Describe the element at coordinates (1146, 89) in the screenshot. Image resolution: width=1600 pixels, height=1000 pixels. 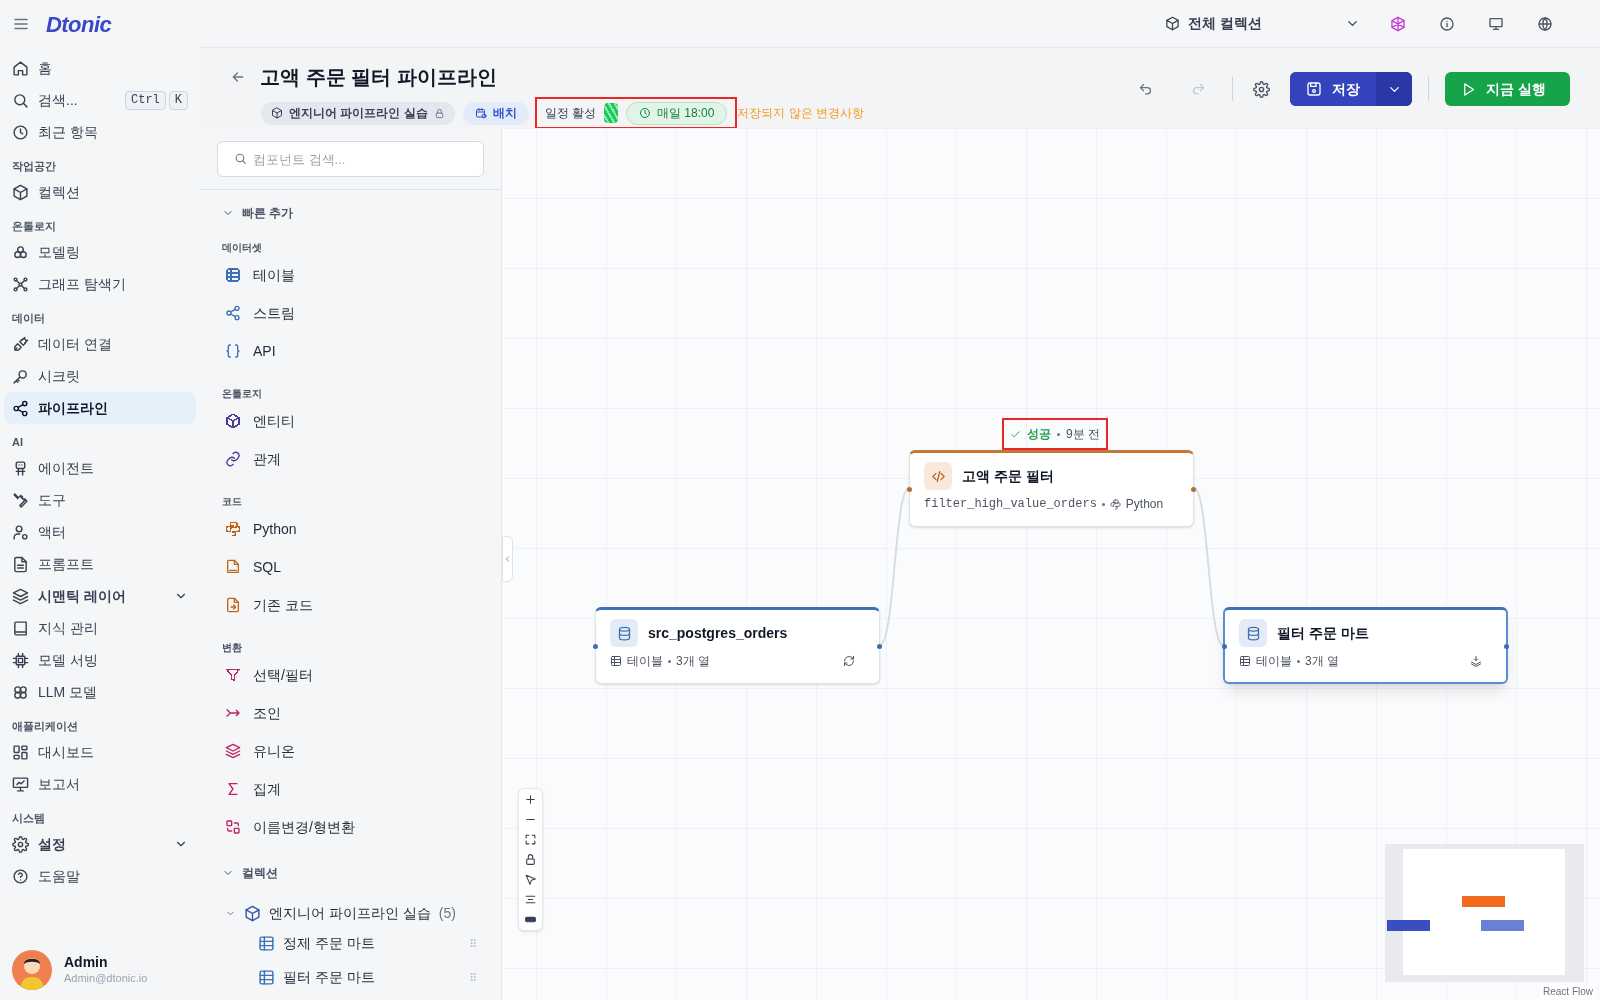
I see `undo-icon` at that location.